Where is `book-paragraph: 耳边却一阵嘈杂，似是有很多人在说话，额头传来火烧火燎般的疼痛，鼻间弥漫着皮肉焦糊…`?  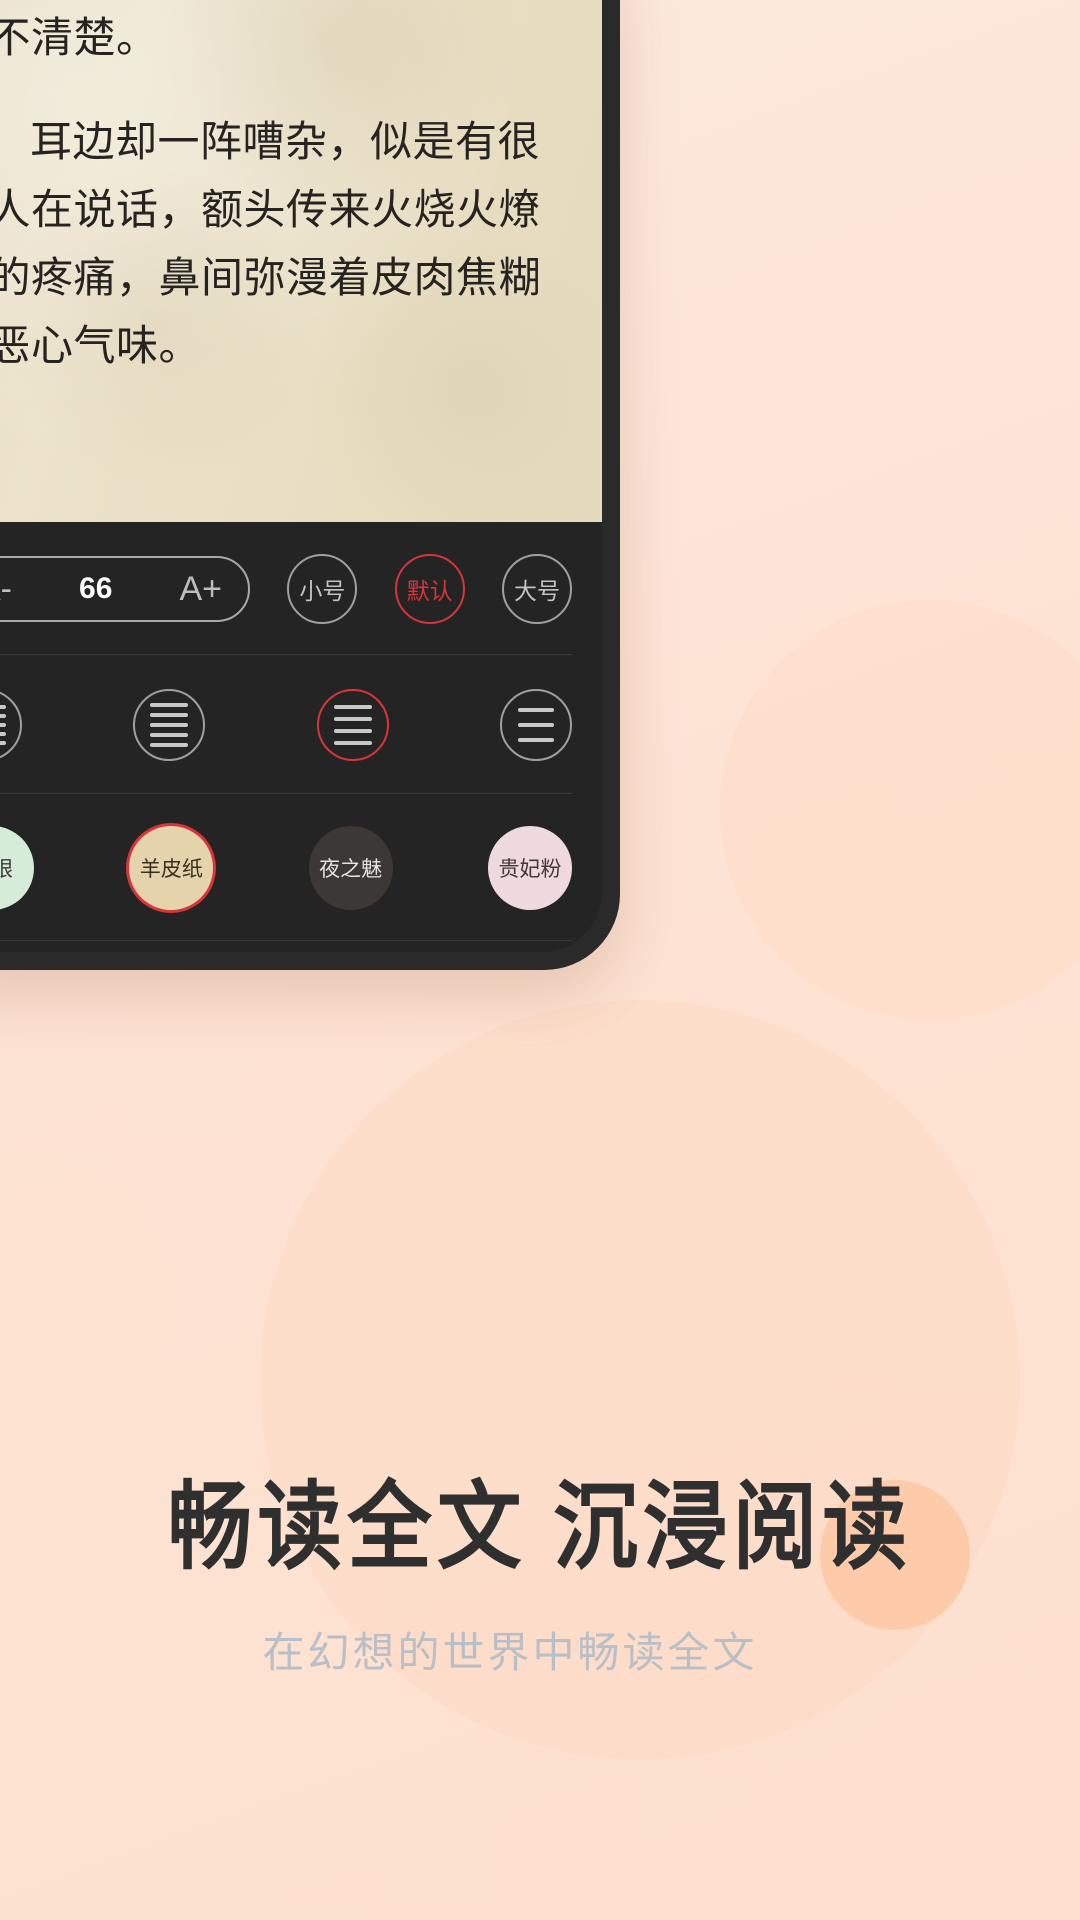 book-paragraph: 耳边却一阵嘈杂，似是有很多人在说话，额头传来火烧火燎般的疼痛，鼻间弥漫着皮肉焦糊… is located at coordinates (271, 244).